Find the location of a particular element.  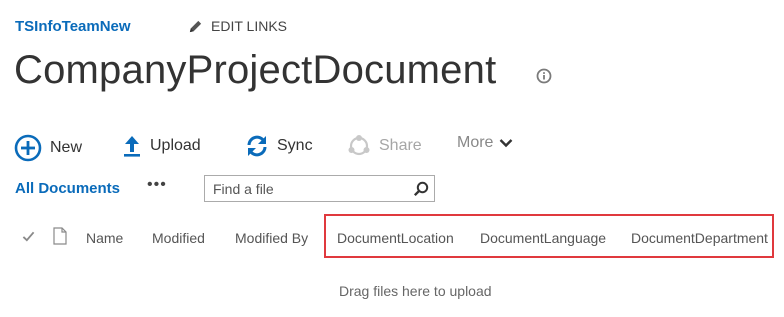

upload-label: Upload is located at coordinates (175, 145).